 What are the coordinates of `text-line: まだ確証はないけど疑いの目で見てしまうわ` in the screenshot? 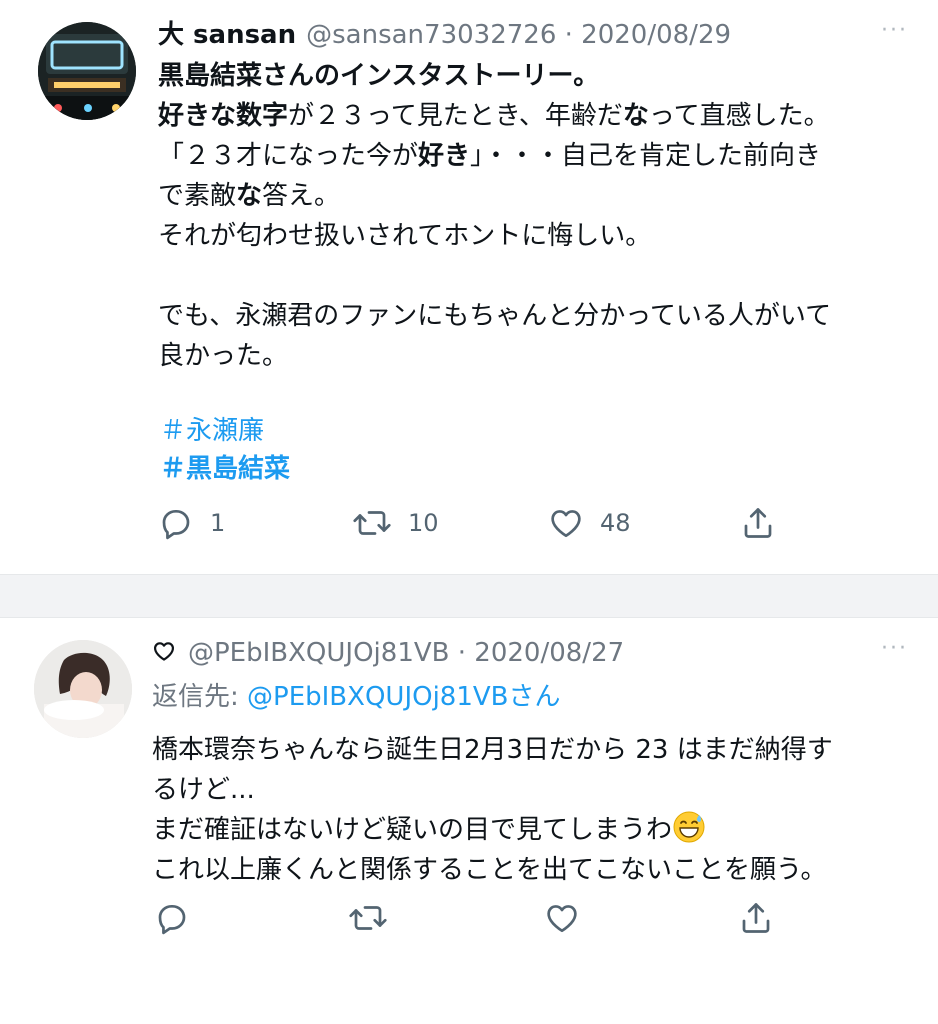 It's located at (492, 830).